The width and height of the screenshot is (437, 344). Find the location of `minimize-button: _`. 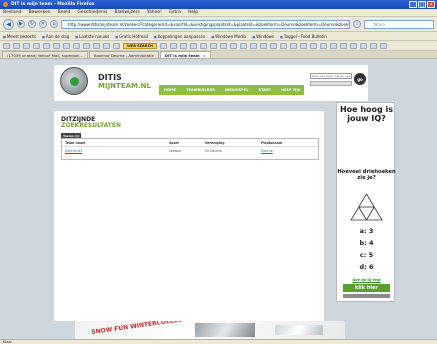

minimize-button: _ is located at coordinates (413, 4).